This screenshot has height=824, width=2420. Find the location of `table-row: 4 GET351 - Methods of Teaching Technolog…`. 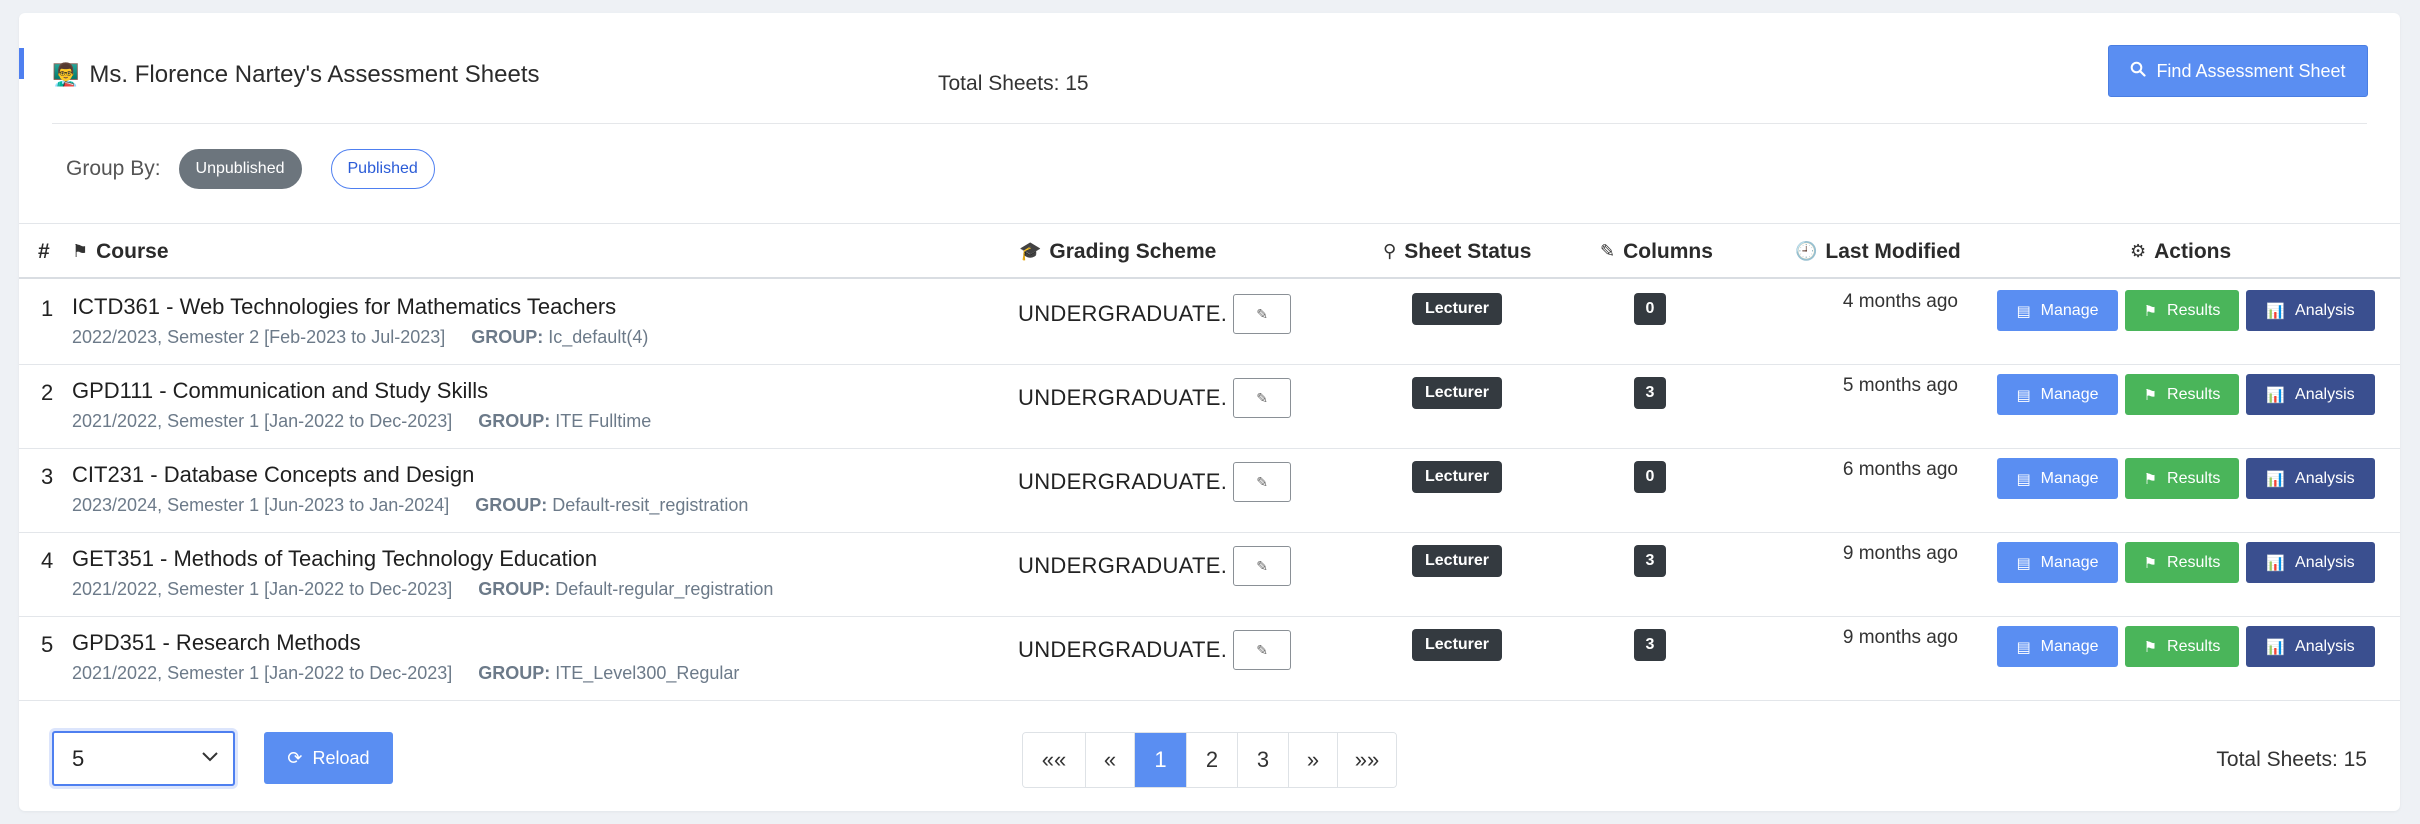

table-row: 4 GET351 - Methods of Teaching Technolog… is located at coordinates (1209, 575).